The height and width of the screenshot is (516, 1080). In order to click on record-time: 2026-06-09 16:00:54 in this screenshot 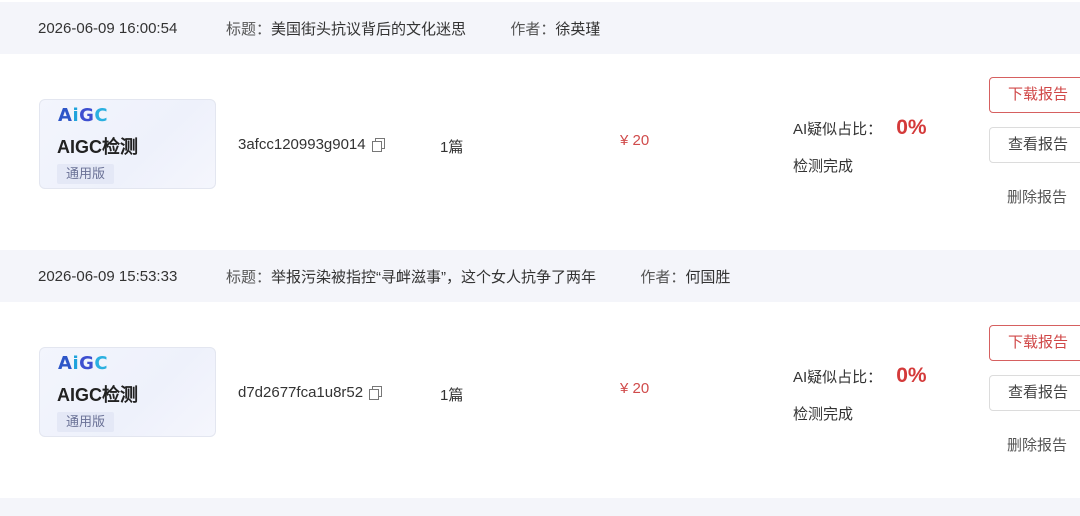, I will do `click(108, 28)`.